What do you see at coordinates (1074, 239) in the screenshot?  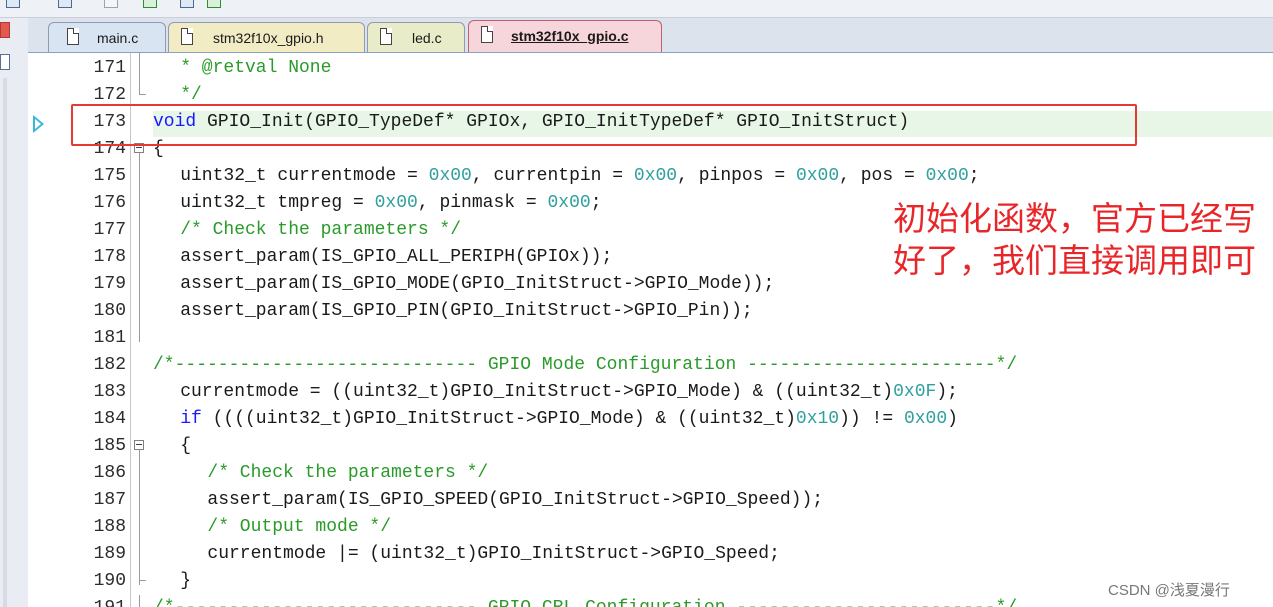 I see `annotation-text: 初始化函数，官方已经写好了，我们直接调用即可` at bounding box center [1074, 239].